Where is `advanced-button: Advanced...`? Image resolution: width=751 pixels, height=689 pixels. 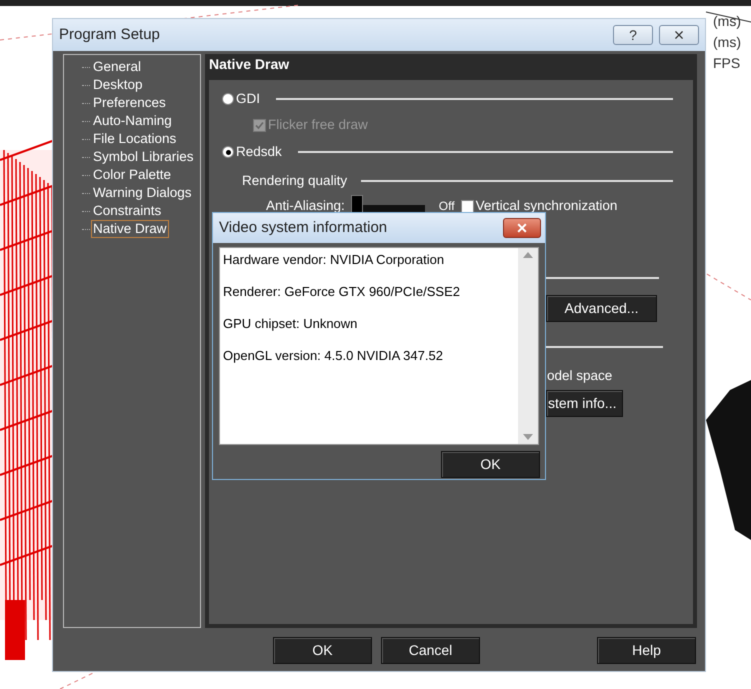 advanced-button: Advanced... is located at coordinates (601, 308).